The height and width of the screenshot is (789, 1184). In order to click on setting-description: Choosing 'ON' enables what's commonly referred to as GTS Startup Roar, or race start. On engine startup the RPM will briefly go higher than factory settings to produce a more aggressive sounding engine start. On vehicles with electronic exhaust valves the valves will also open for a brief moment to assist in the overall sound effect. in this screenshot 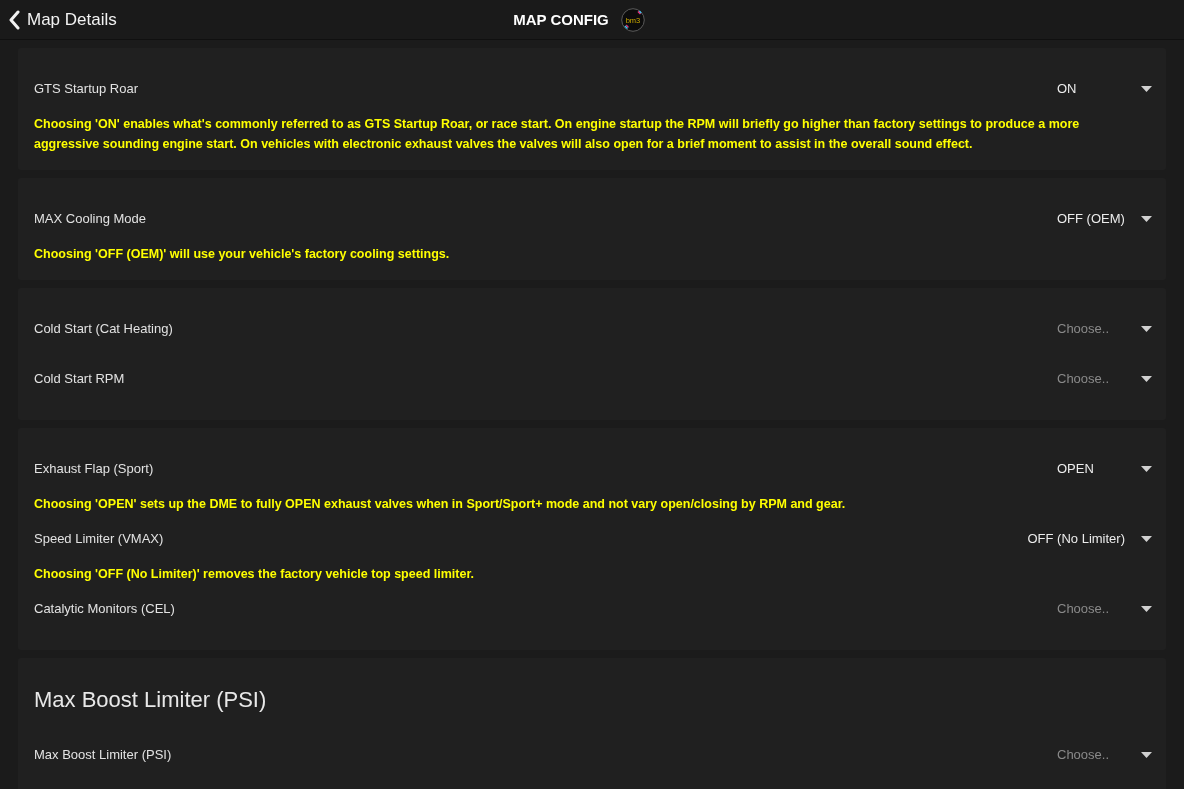, I will do `click(557, 134)`.